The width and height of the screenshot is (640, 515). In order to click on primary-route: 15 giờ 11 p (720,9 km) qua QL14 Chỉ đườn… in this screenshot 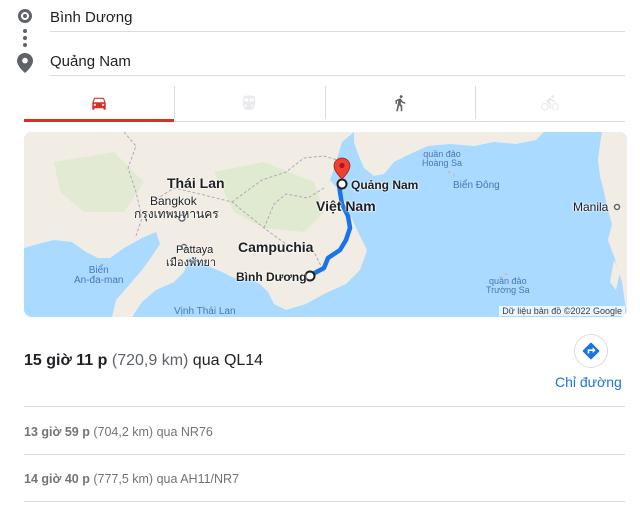, I will do `click(324, 370)`.